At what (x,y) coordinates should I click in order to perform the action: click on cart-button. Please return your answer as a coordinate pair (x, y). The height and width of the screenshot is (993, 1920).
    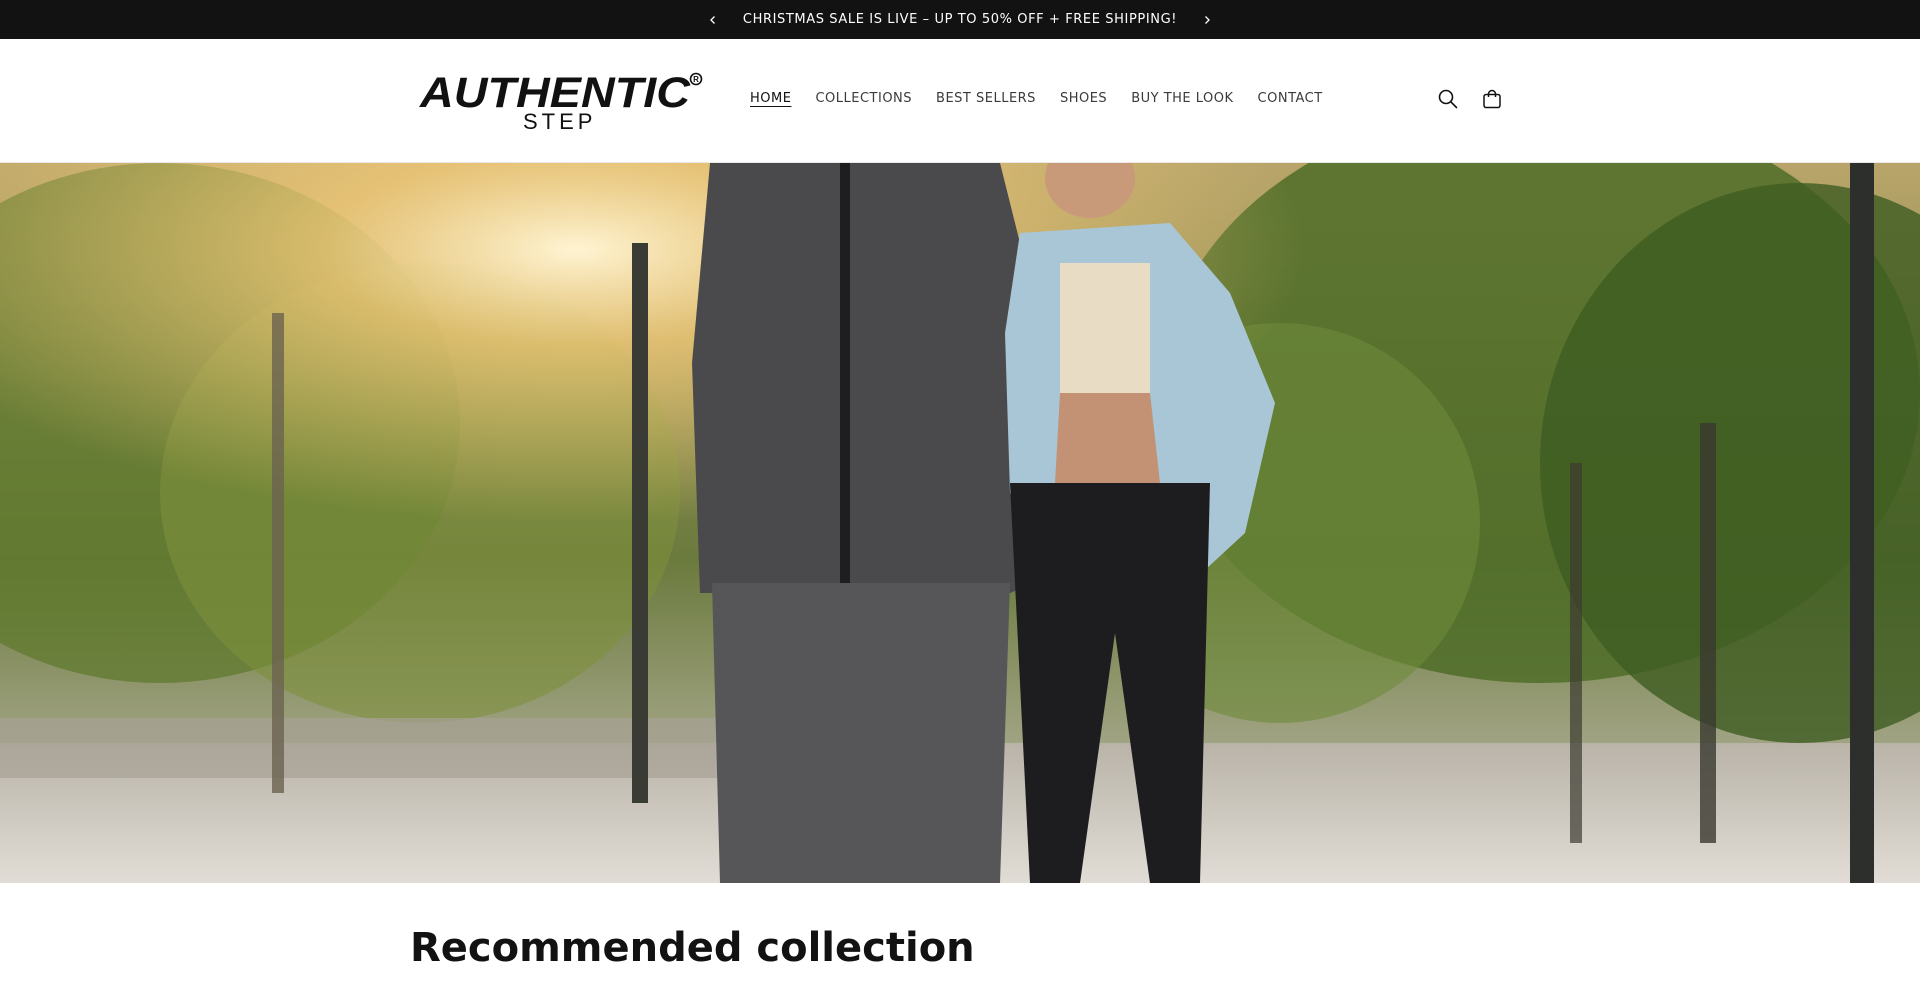
    Looking at the image, I should click on (1492, 99).